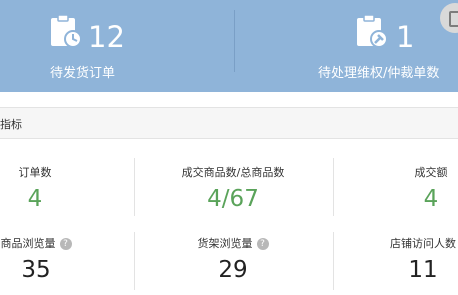 The image size is (458, 295). I want to click on metric-label: 货架浏览量, so click(225, 243).